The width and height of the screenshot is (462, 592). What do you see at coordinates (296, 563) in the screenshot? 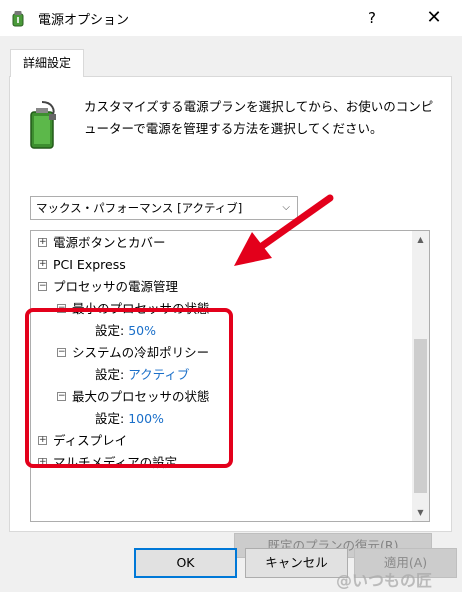
I see `cancel-button: キャンセル` at bounding box center [296, 563].